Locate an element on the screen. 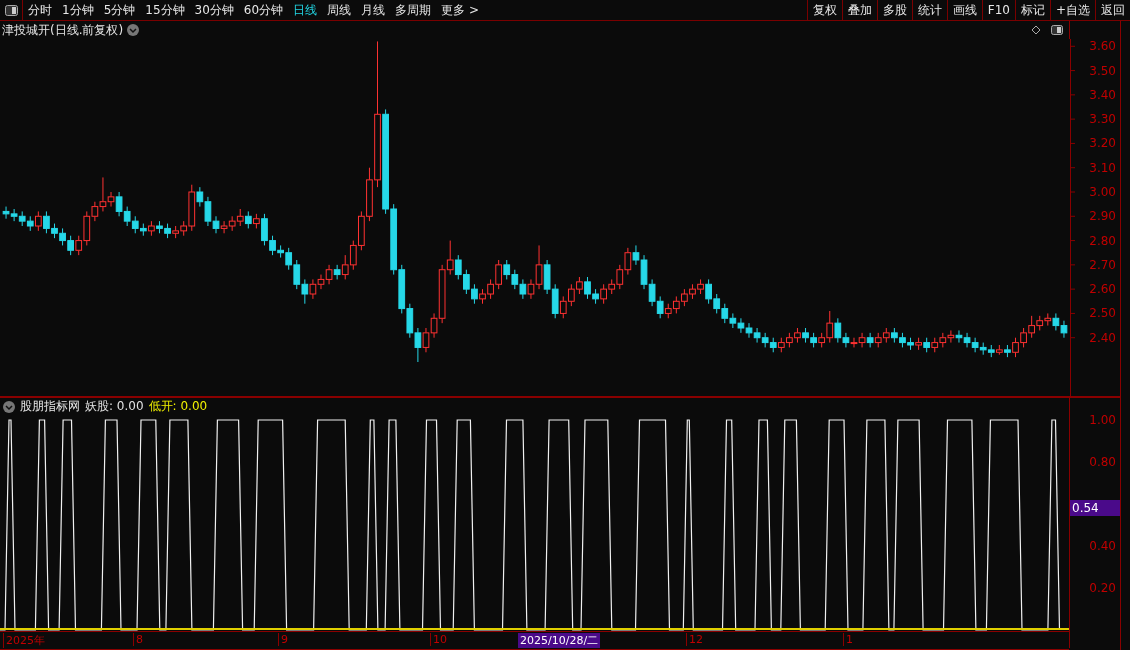 The height and width of the screenshot is (650, 1130). chart-title: 津投城开(日线.前复权) is located at coordinates (63, 30).